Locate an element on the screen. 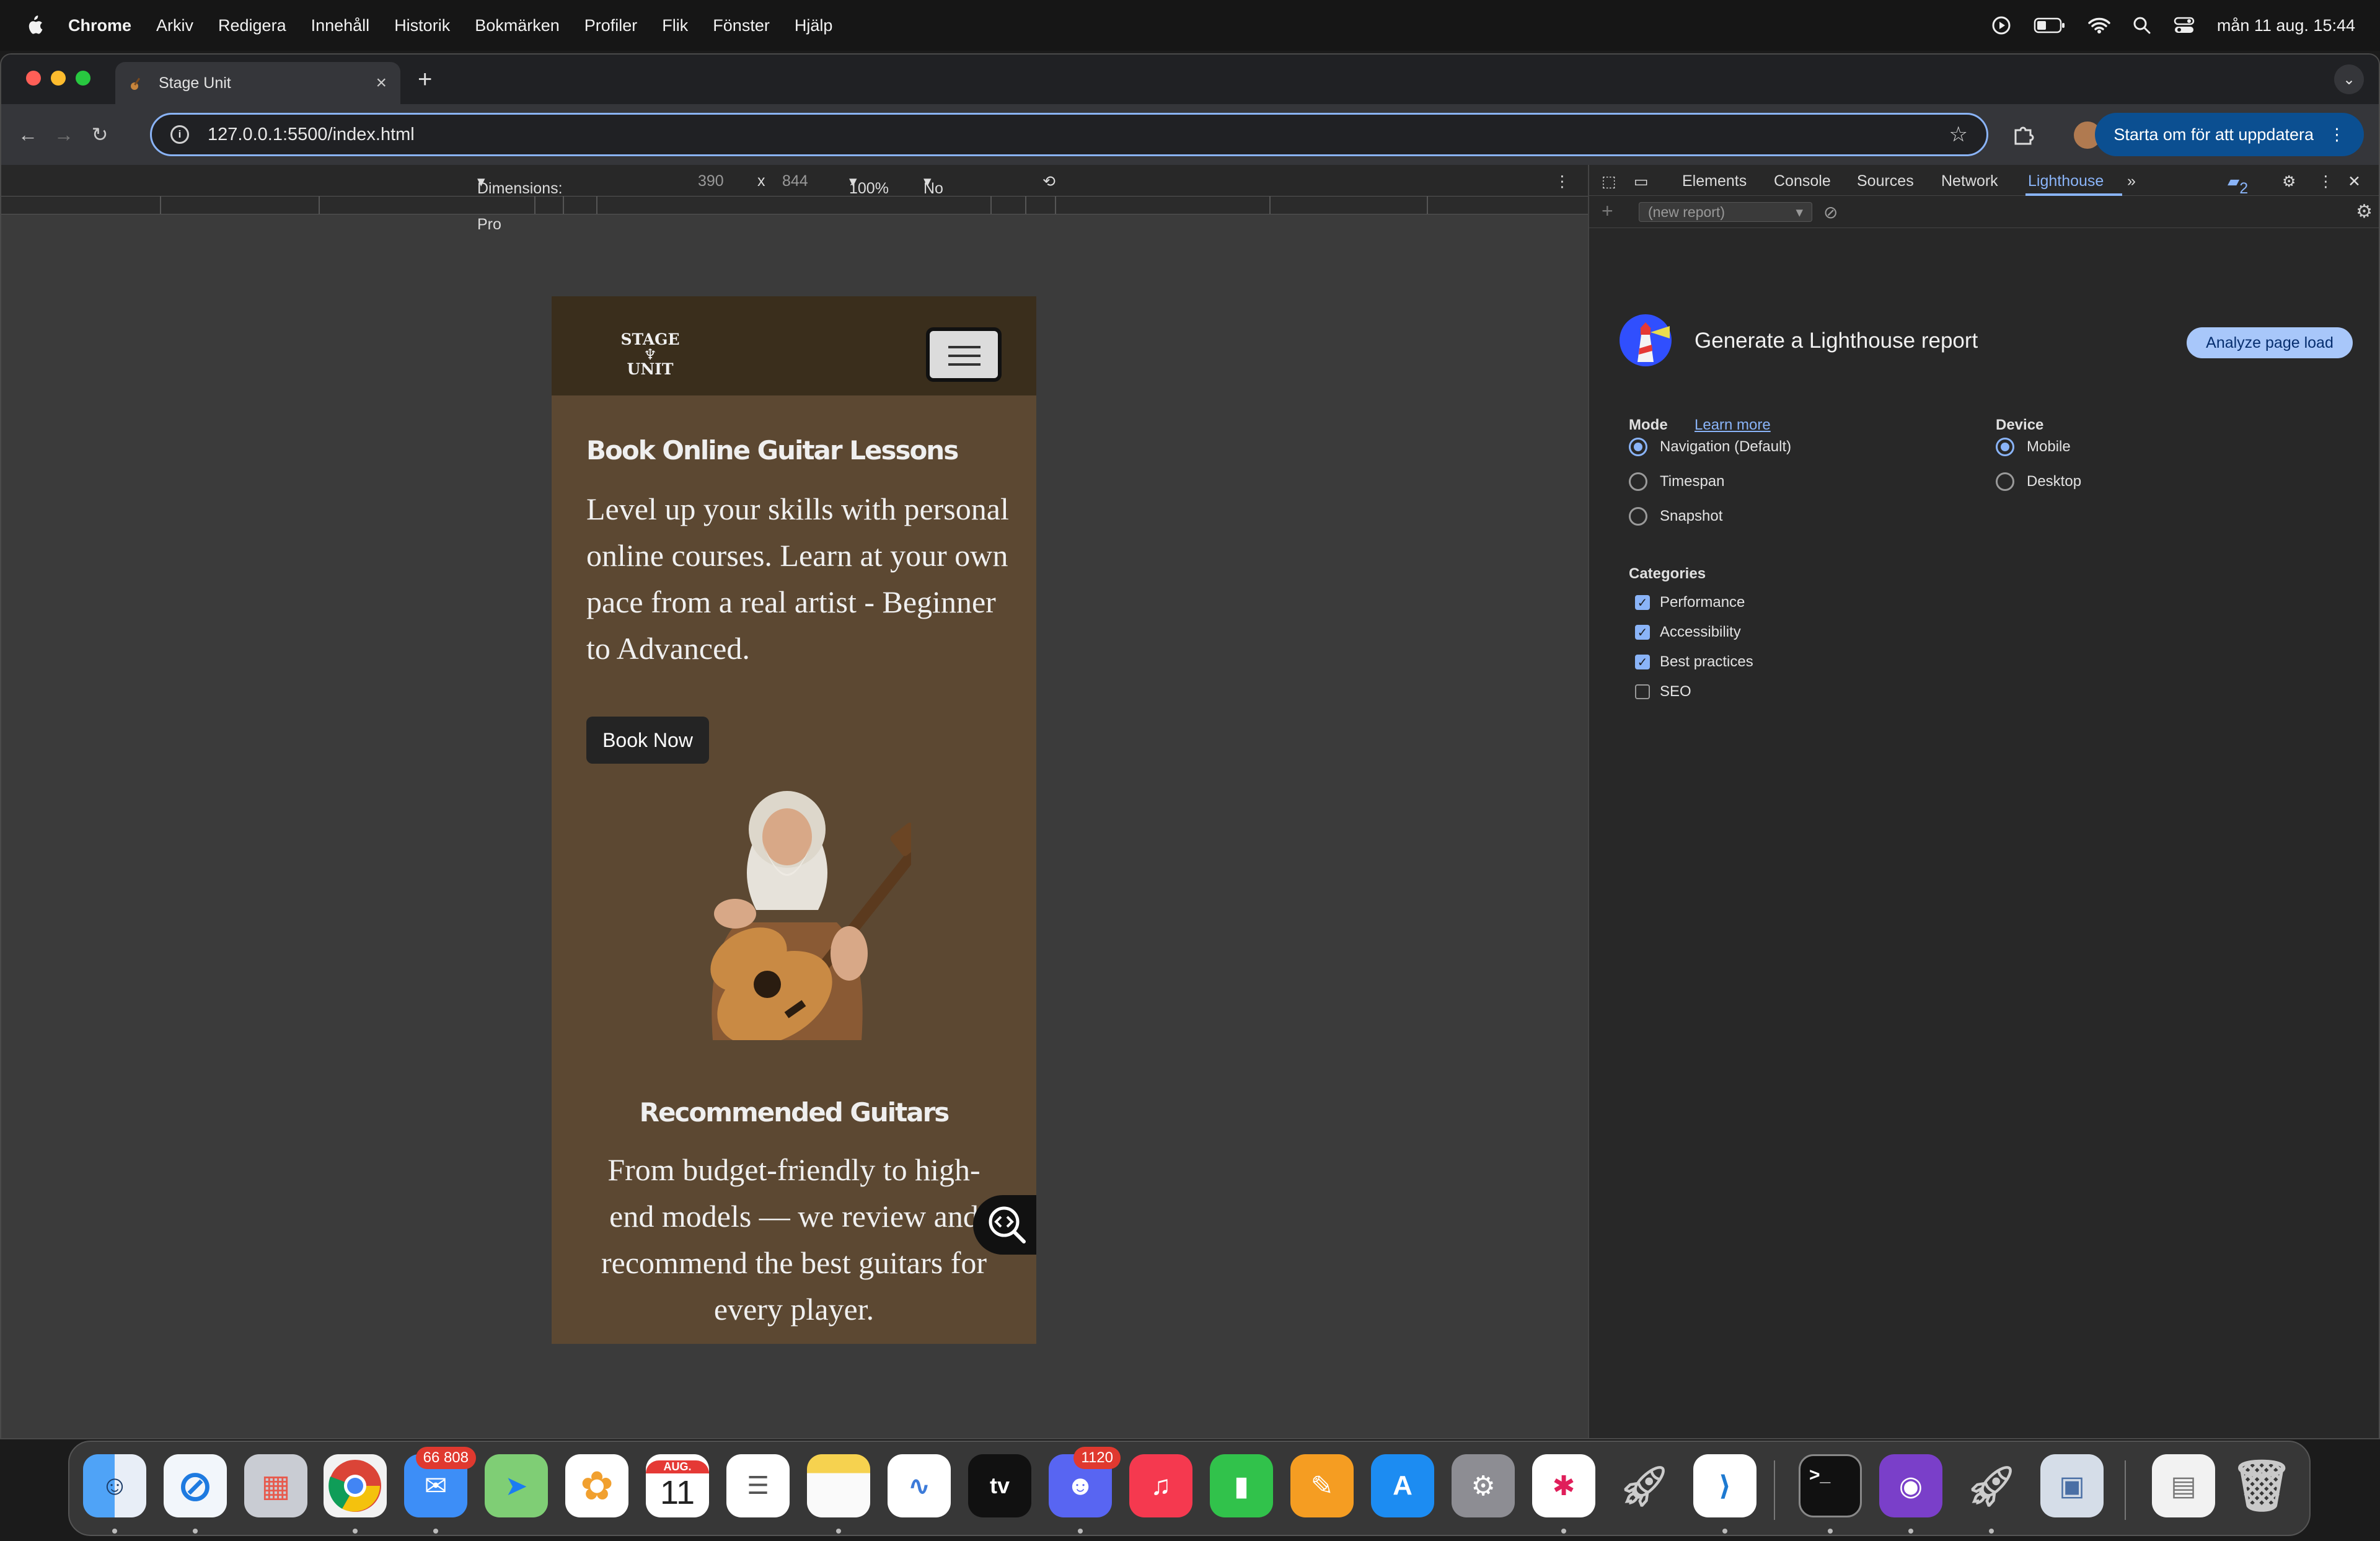 The width and height of the screenshot is (2380, 1541). minimize-window-button is located at coordinates (58, 78).